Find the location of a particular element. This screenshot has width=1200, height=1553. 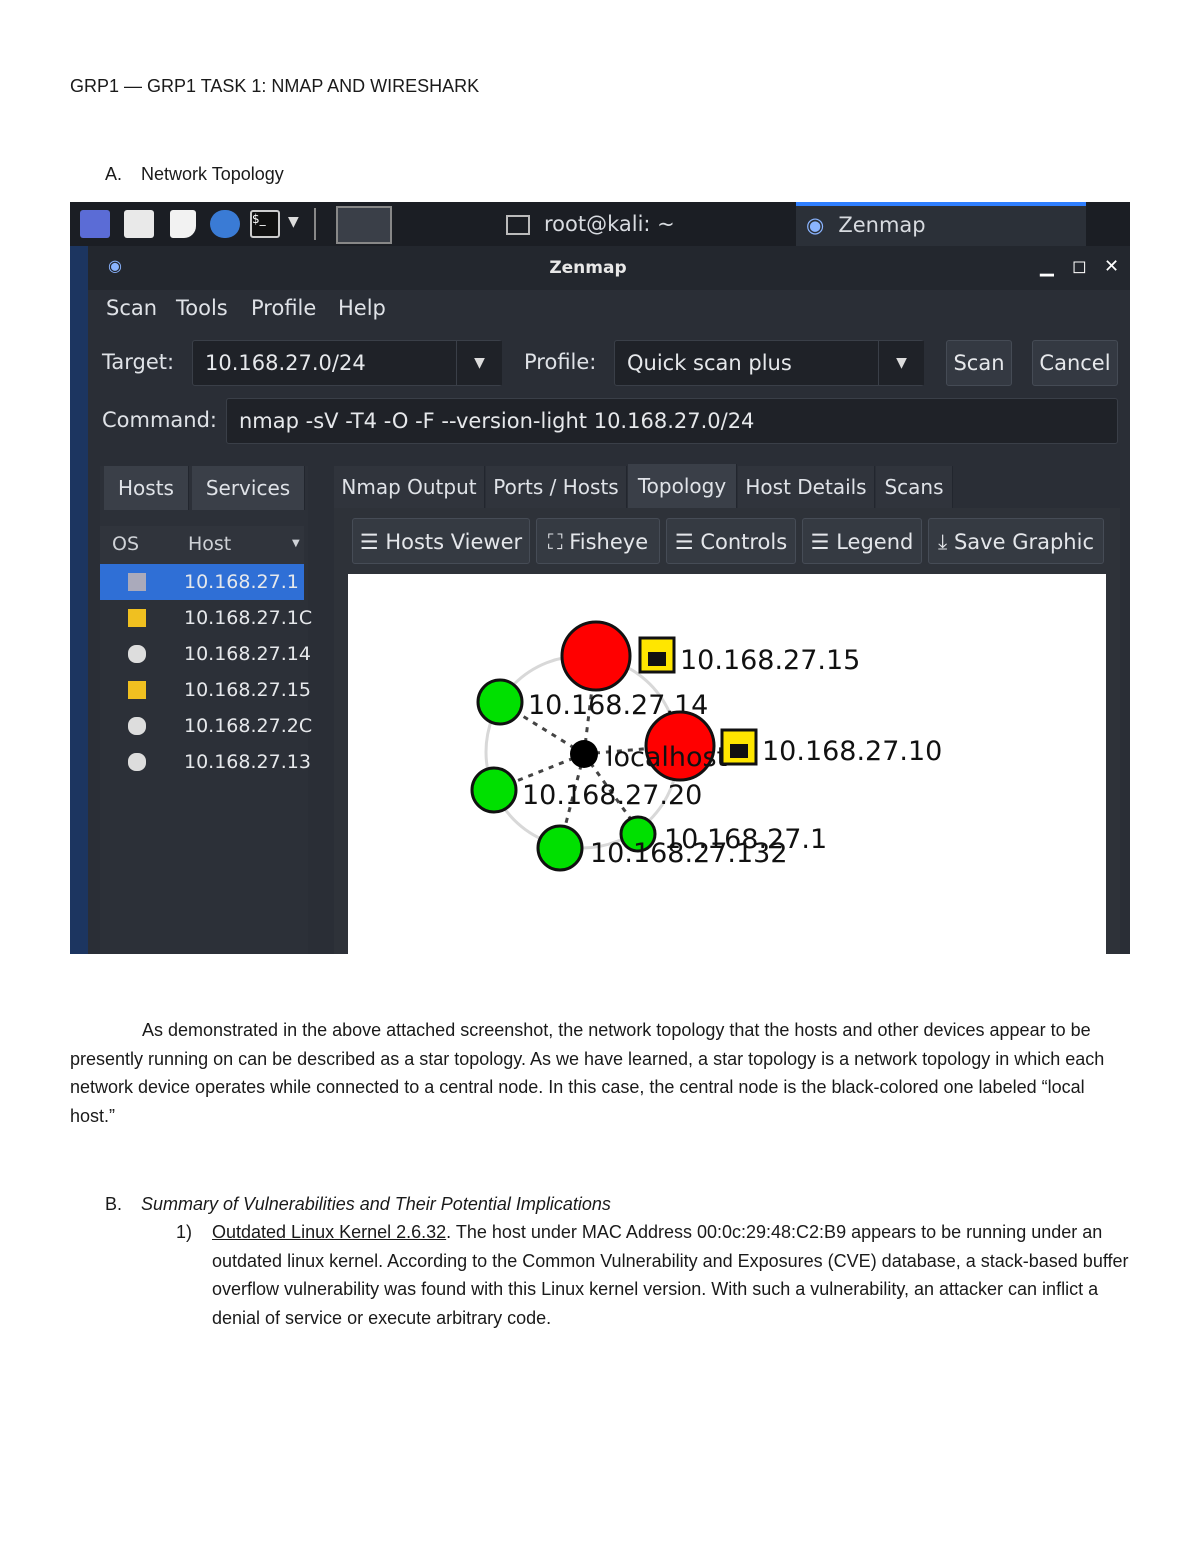

host-row: 10.168.27.2C is located at coordinates (206, 726).